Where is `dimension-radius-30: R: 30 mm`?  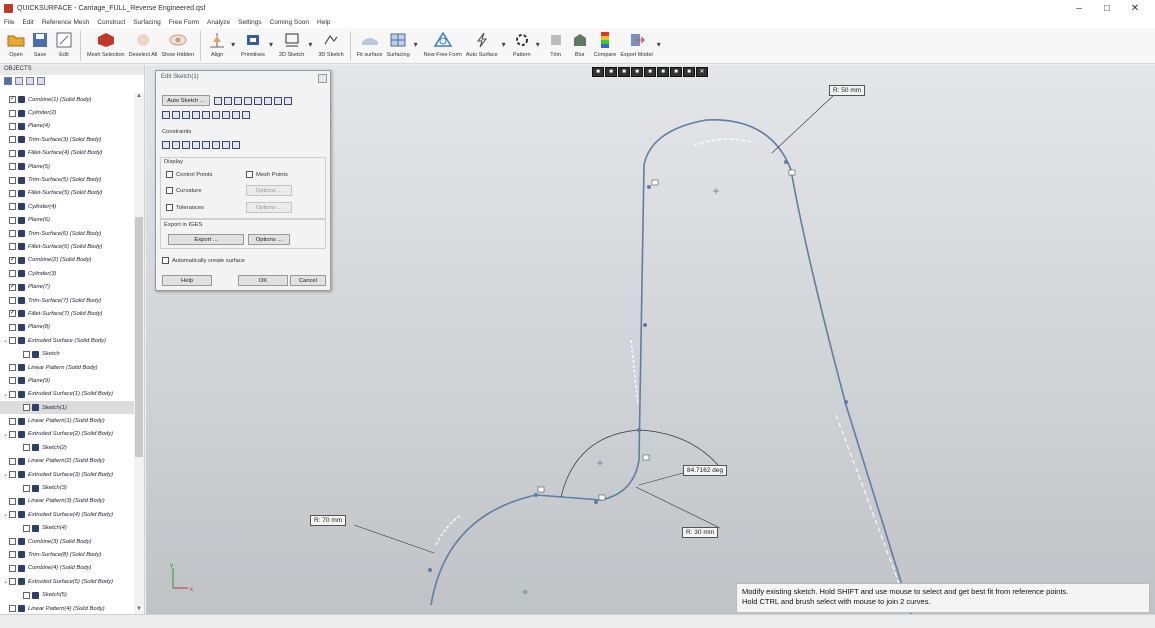
dimension-radius-30: R: 30 mm is located at coordinates (700, 532).